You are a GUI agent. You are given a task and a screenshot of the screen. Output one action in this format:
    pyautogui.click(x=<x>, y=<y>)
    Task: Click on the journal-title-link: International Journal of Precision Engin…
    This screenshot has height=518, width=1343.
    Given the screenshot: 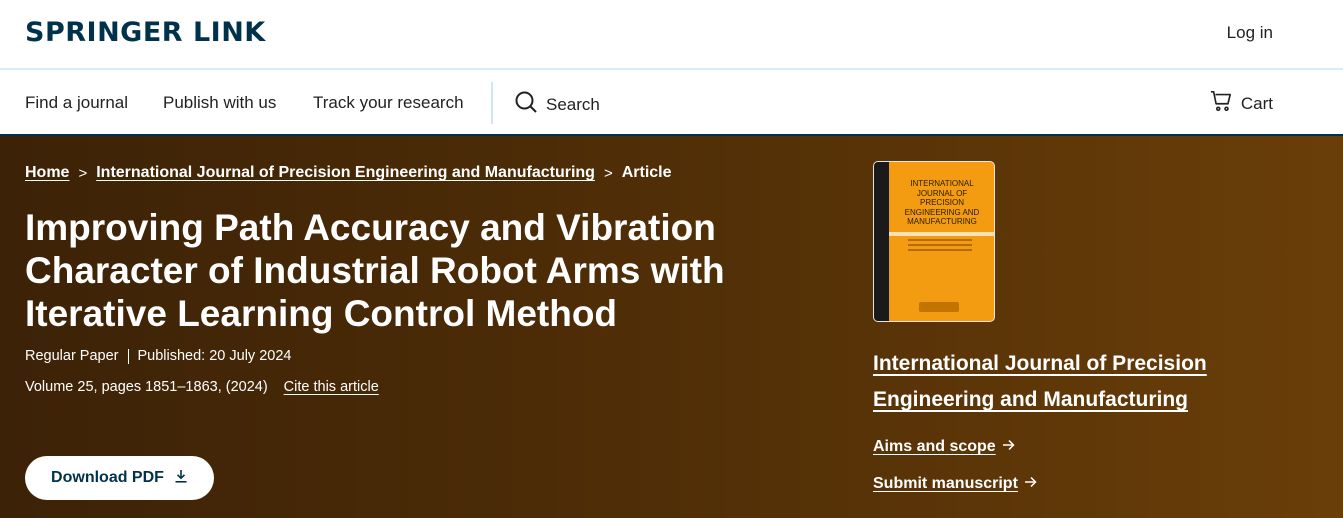 What is the action you would take?
    pyautogui.click(x=1053, y=382)
    